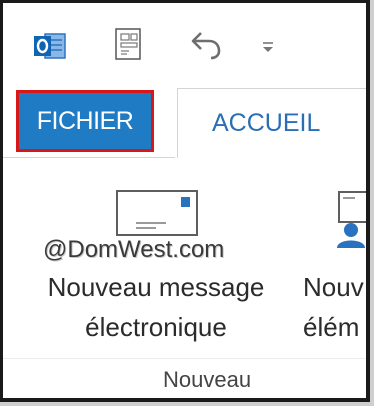  What do you see at coordinates (372, 203) in the screenshot?
I see `frame-shadow-right` at bounding box center [372, 203].